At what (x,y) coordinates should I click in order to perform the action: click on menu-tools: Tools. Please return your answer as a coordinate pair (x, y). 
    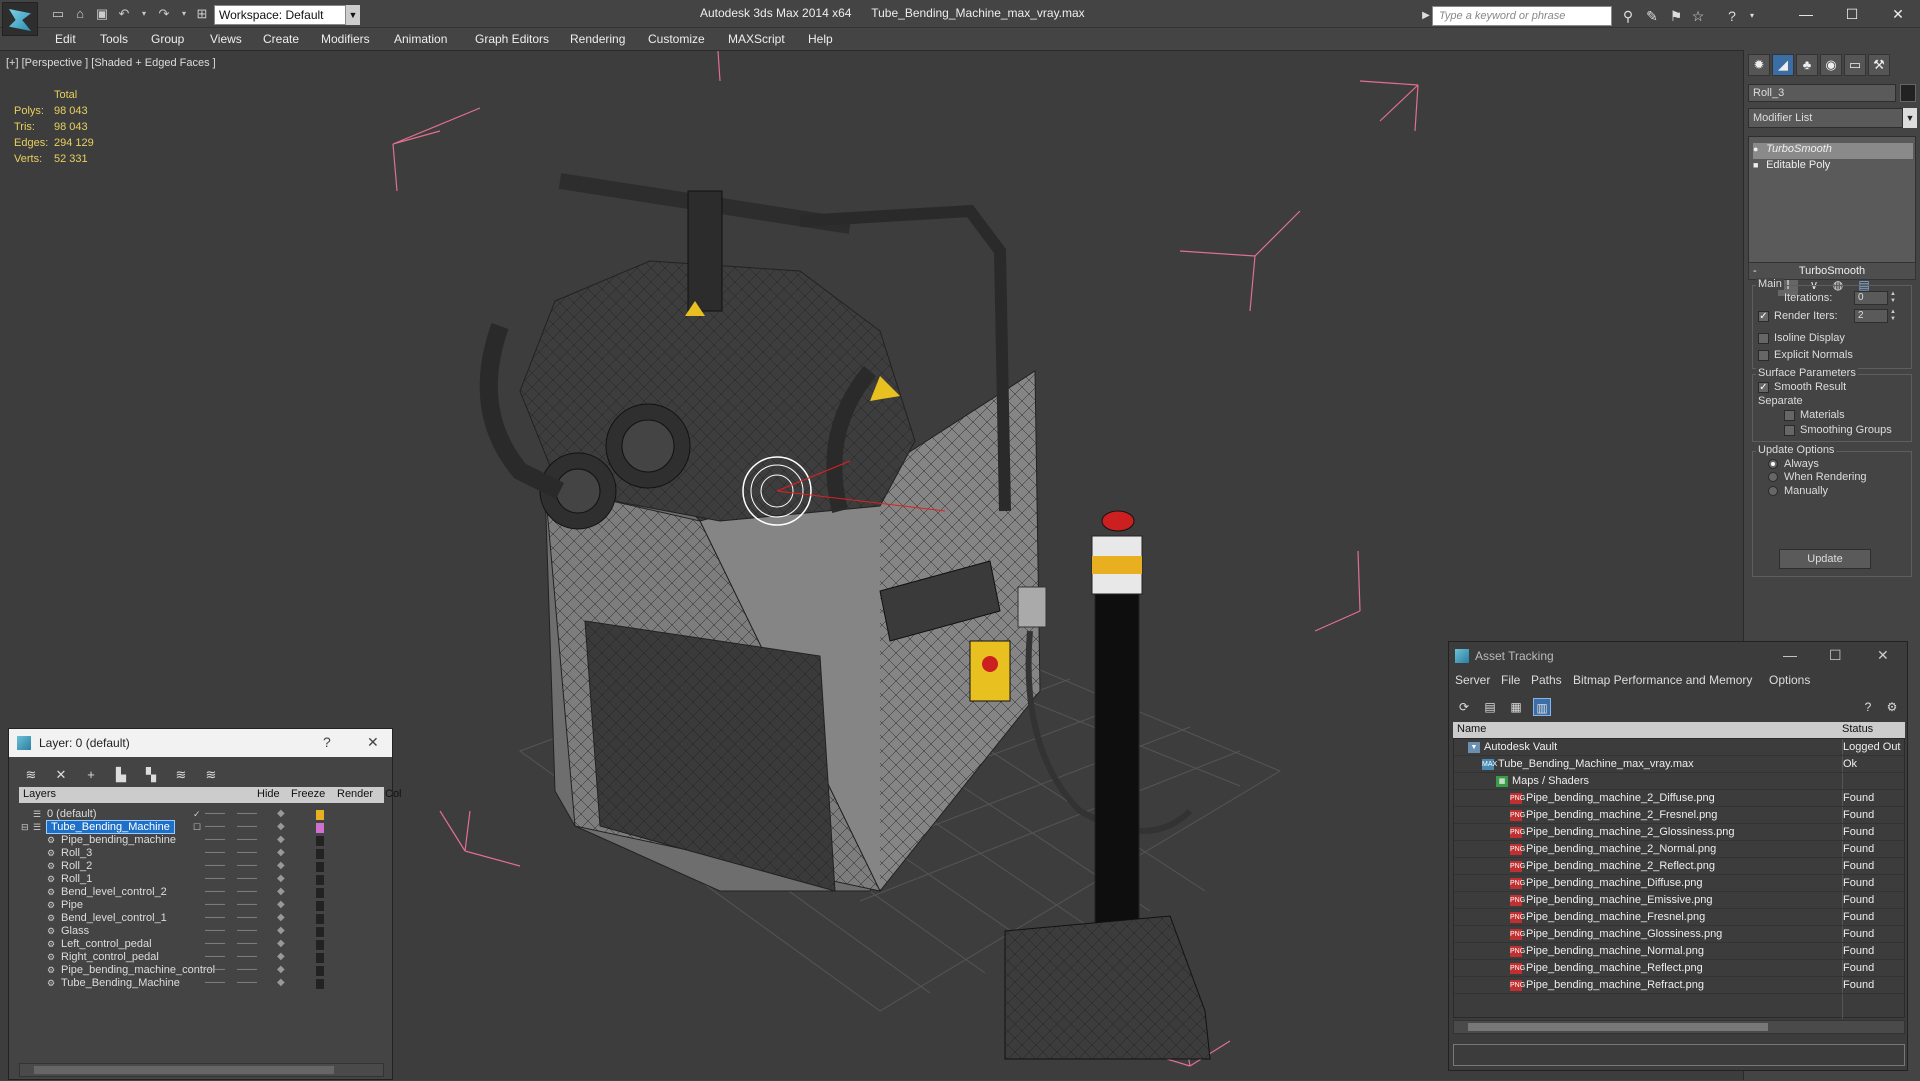
    Looking at the image, I should click on (114, 39).